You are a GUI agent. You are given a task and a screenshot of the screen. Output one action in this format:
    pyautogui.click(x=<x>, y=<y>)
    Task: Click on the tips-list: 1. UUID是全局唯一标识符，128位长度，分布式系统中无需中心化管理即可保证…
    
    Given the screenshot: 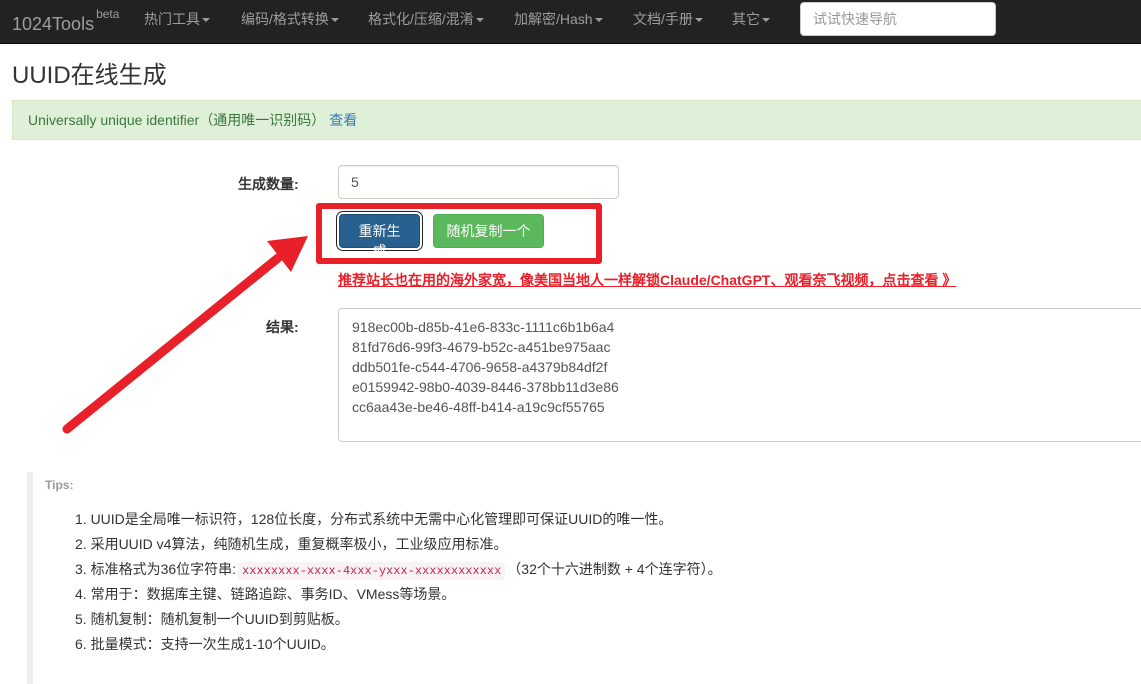 What is the action you would take?
    pyautogui.click(x=398, y=585)
    